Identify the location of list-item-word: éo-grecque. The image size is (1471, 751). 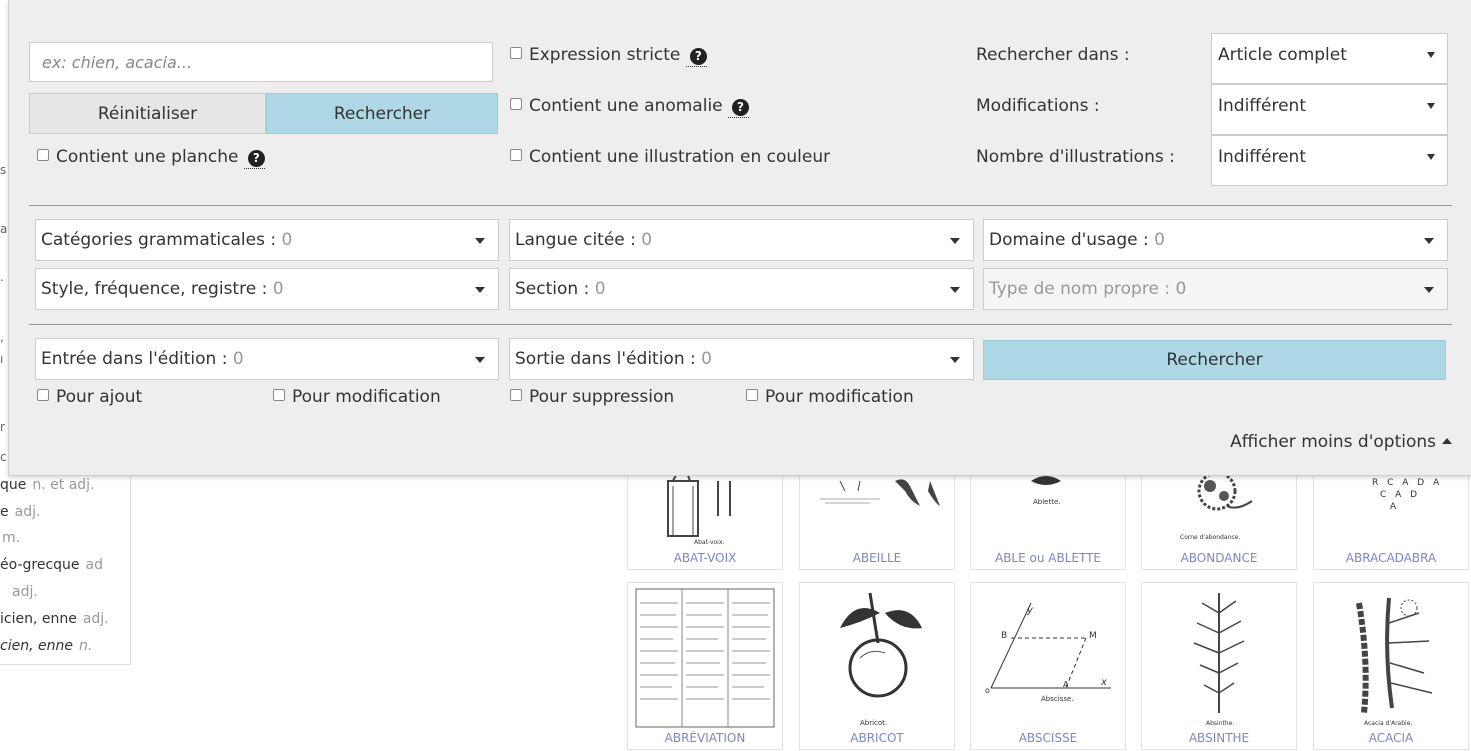
(40, 565).